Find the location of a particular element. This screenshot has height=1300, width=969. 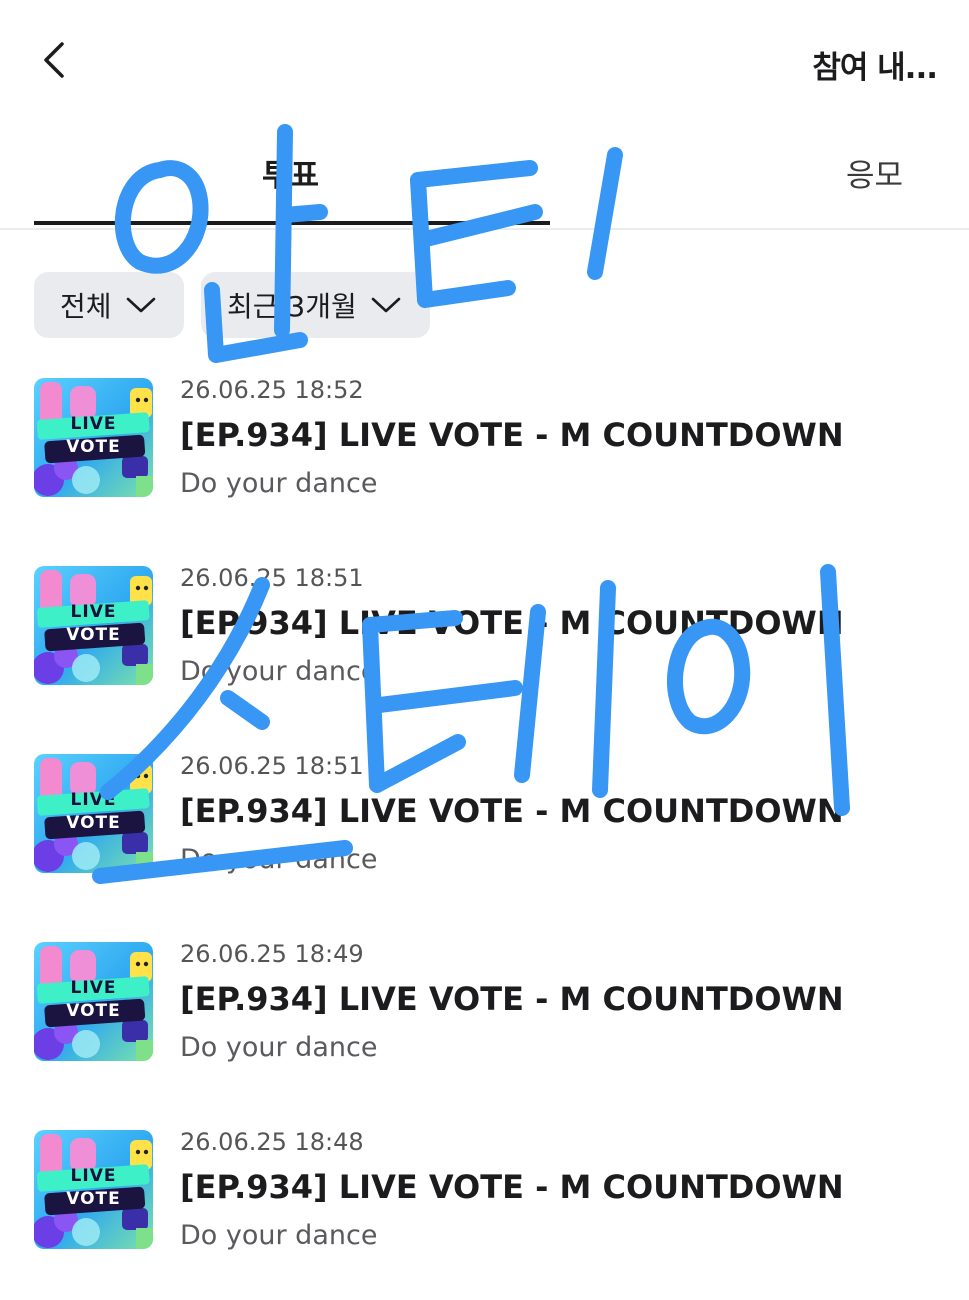

tab-bar: 투표 응모 is located at coordinates (484, 180).